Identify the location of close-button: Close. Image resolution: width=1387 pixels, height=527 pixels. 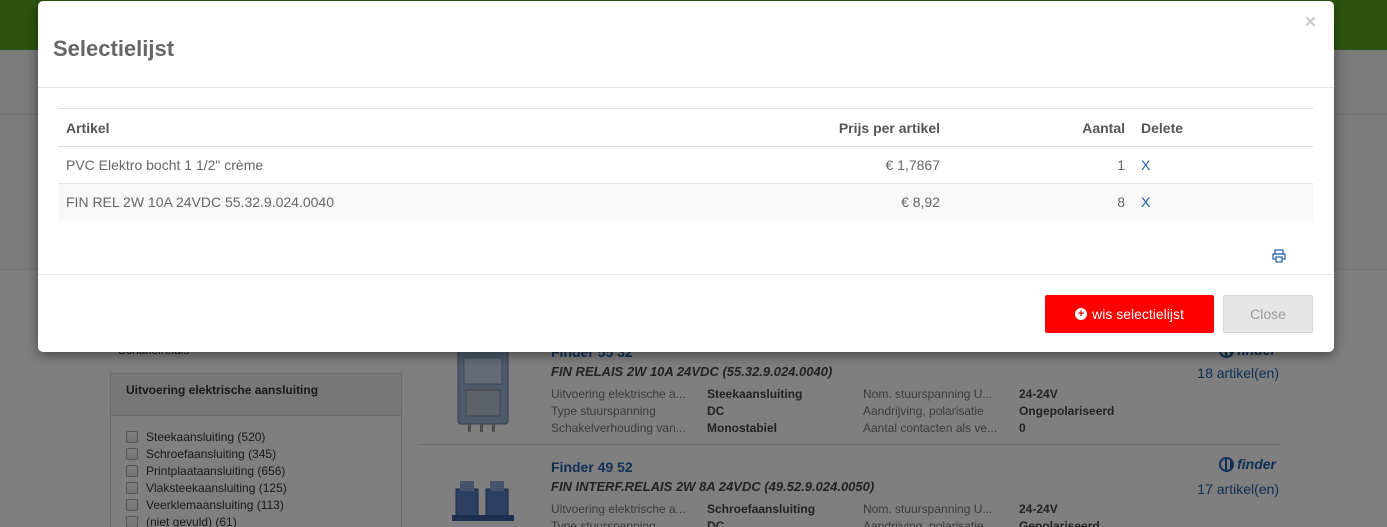
(1268, 314).